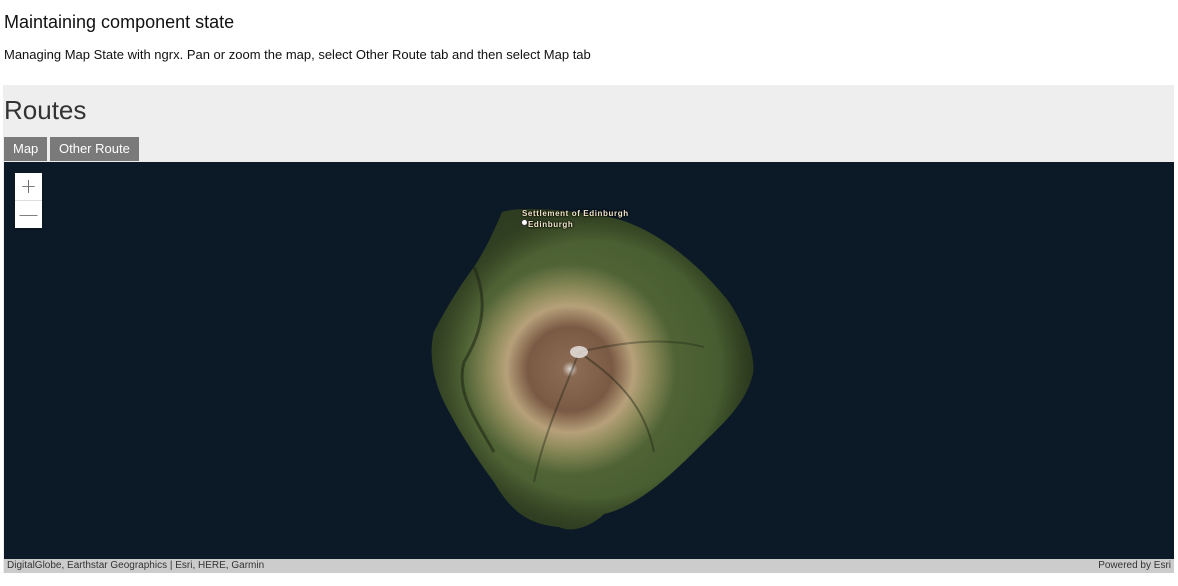 This screenshot has height=586, width=1178. Describe the element at coordinates (524, 222) in the screenshot. I see `town-marker-icon` at that location.